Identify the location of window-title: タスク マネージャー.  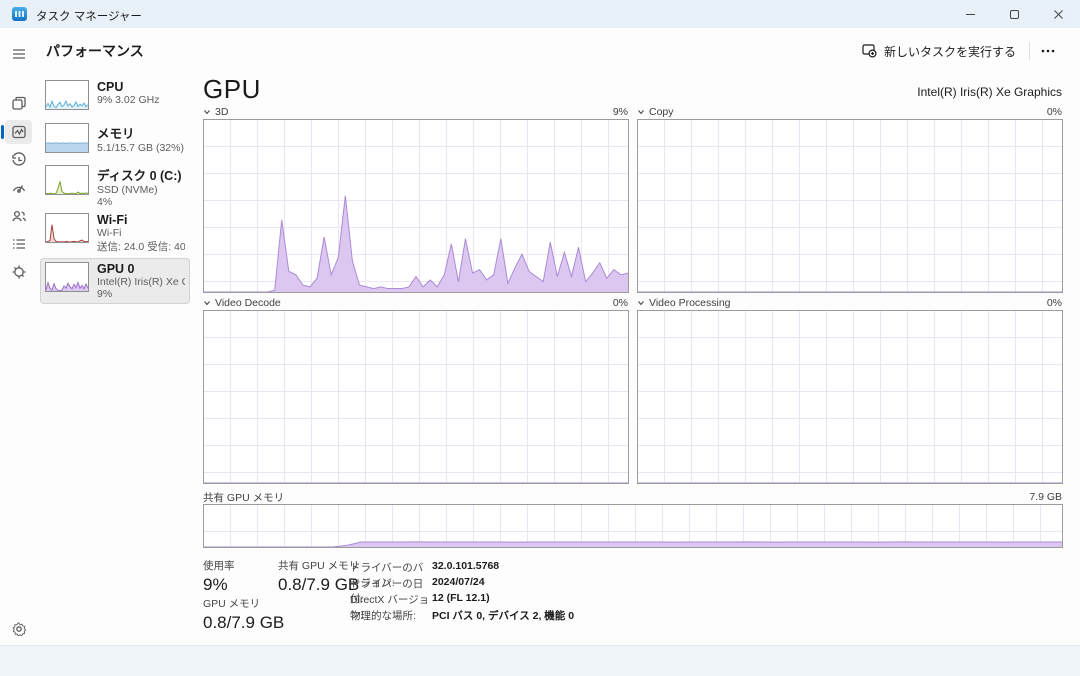
(89, 17).